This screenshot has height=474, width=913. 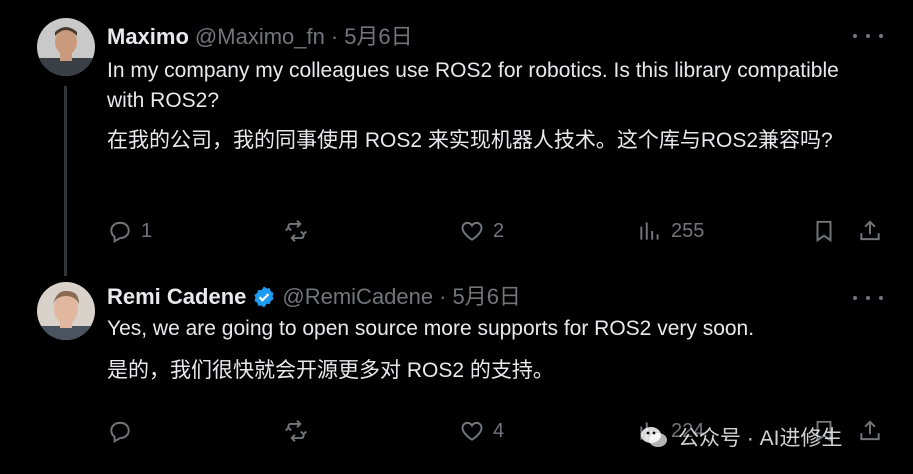 What do you see at coordinates (147, 230) in the screenshot?
I see `reply-count: 1` at bounding box center [147, 230].